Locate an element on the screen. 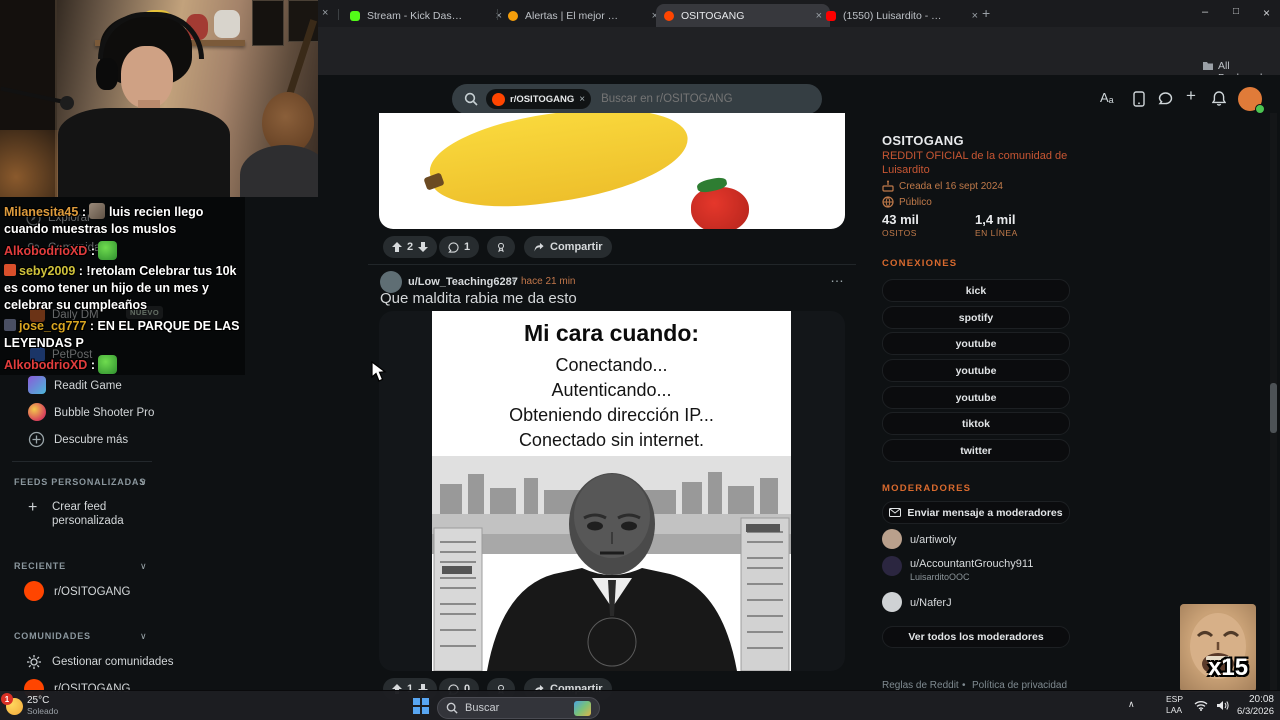  share-label: Compartir is located at coordinates (576, 247).